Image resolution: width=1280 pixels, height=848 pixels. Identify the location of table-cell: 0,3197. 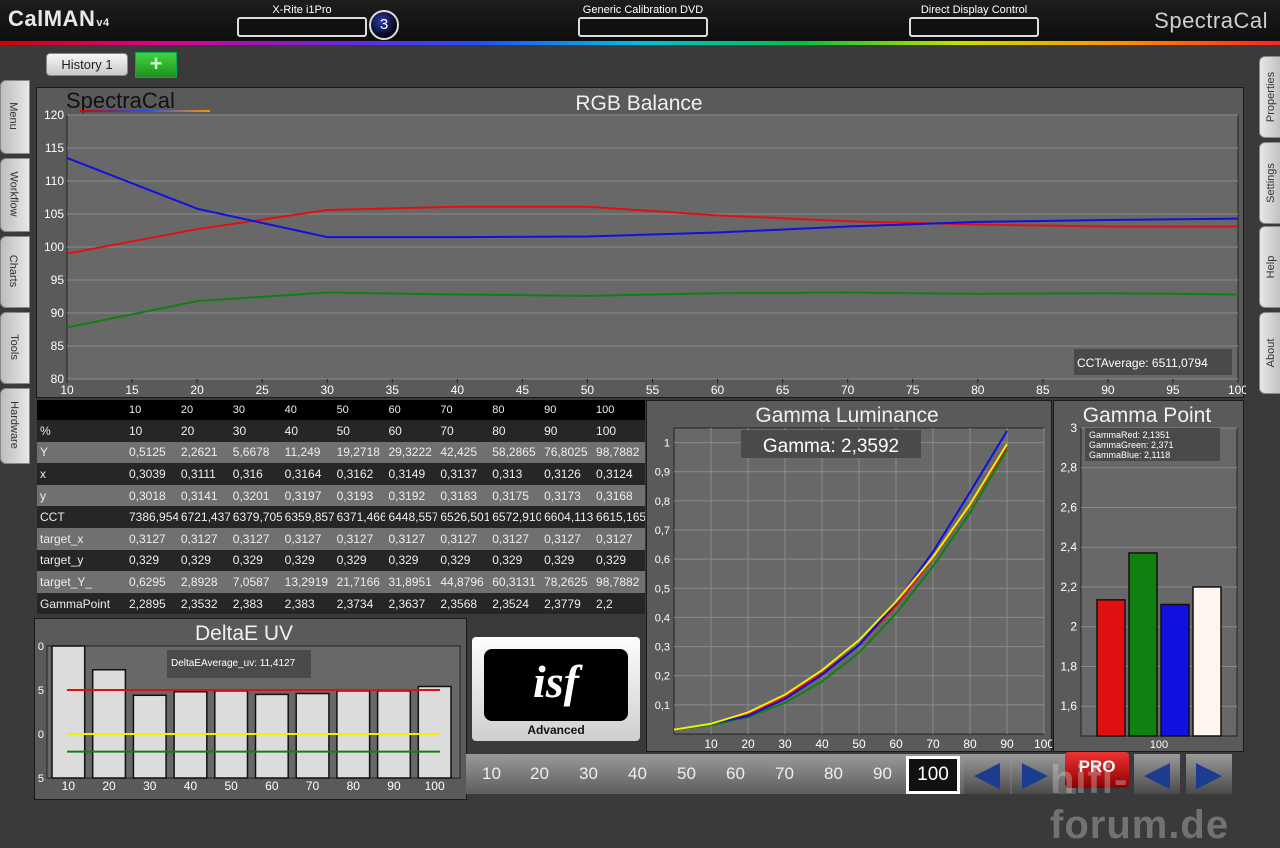
(303, 495).